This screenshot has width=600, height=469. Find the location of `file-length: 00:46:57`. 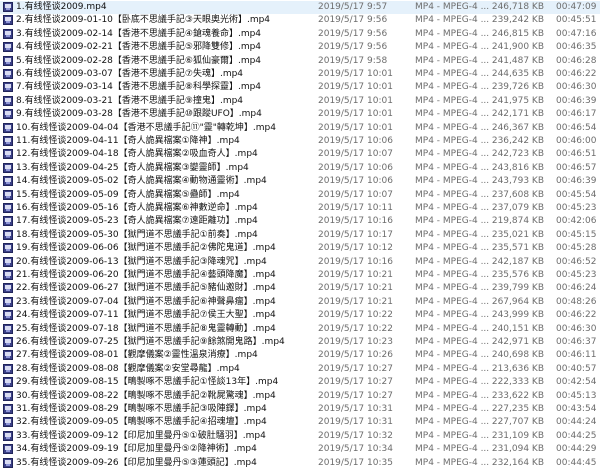

file-length: 00:46:57 is located at coordinates (576, 167).